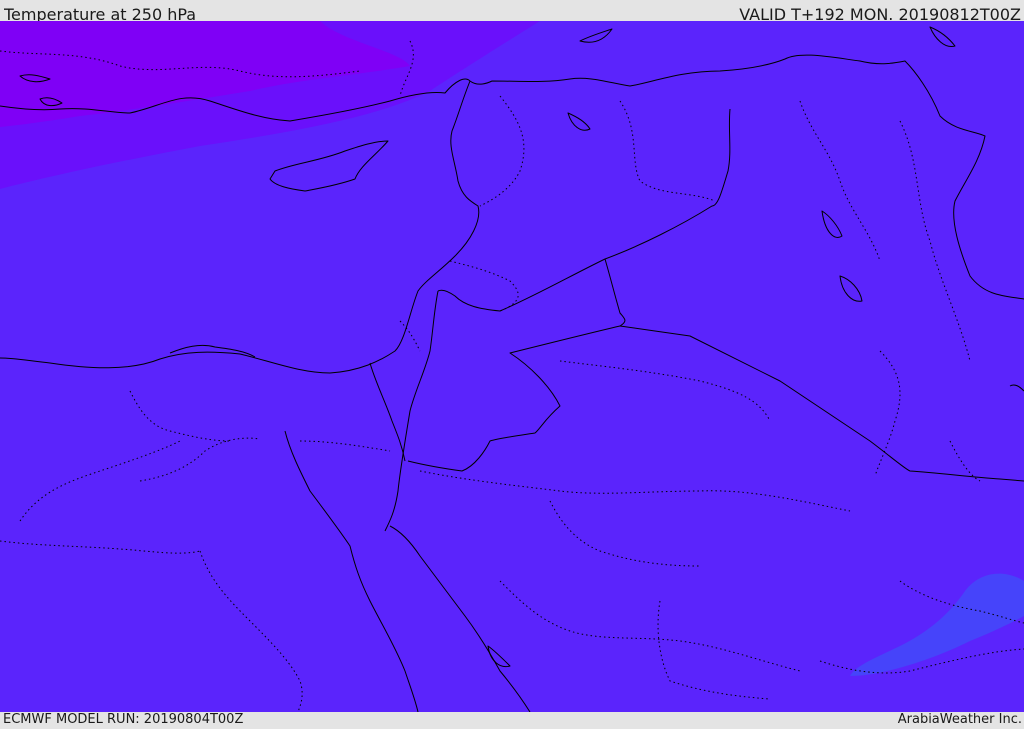 The image size is (1024, 729). Describe the element at coordinates (880, 13) in the screenshot. I see `valid-time-label: VALID T+192 MON. 20190812T00Z` at that location.